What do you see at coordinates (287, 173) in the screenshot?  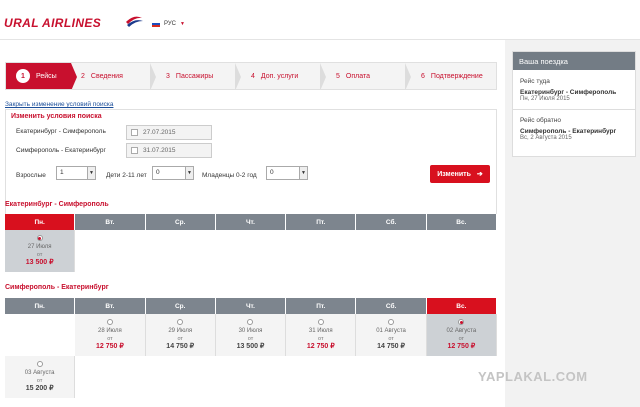 I see `infants-select: 0 ▼` at bounding box center [287, 173].